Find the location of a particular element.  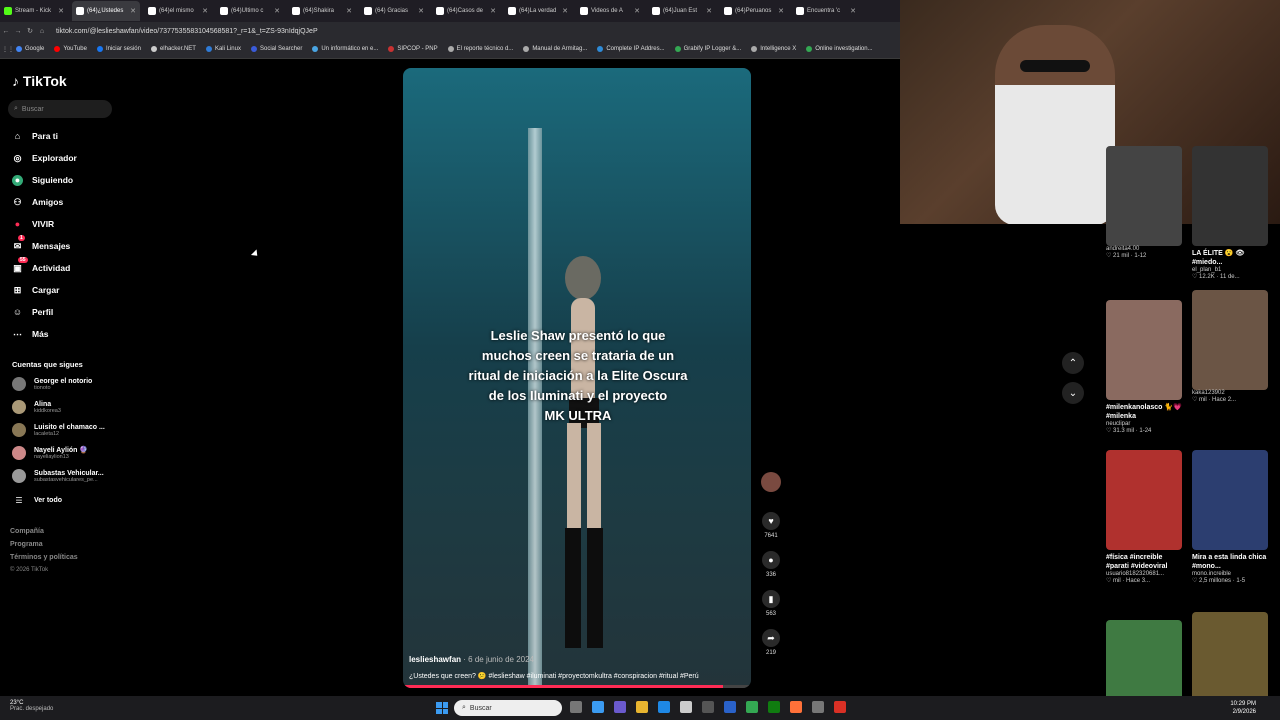

search-input: ⌕ Buscar is located at coordinates (60, 109).